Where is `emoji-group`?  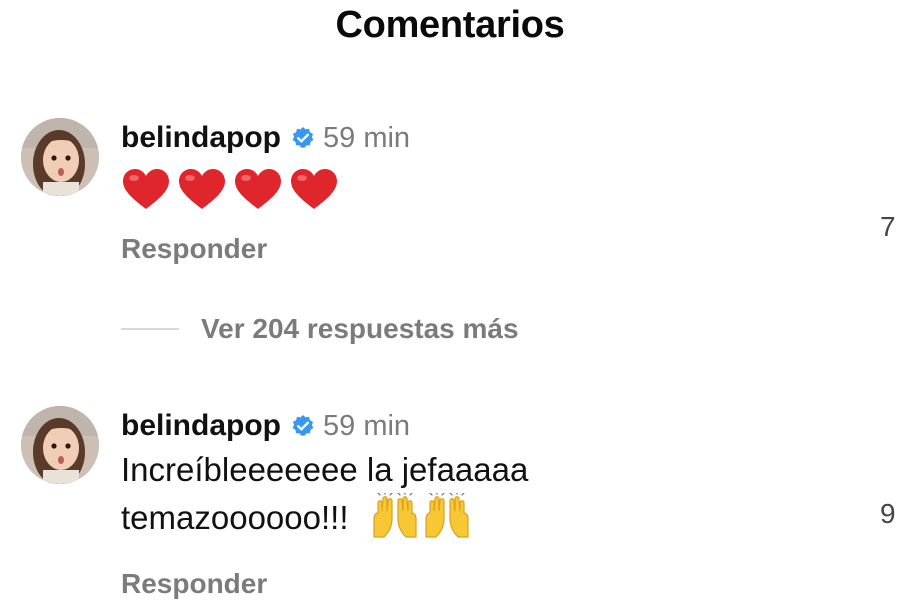
emoji-group is located at coordinates (421, 516).